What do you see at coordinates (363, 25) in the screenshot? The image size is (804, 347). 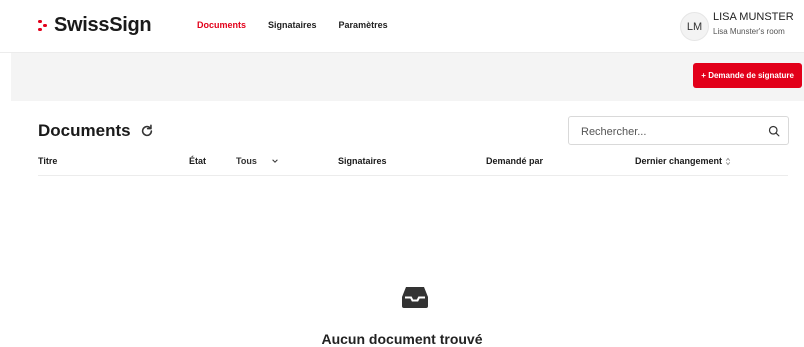 I see `nav-parametres: Paramètres` at bounding box center [363, 25].